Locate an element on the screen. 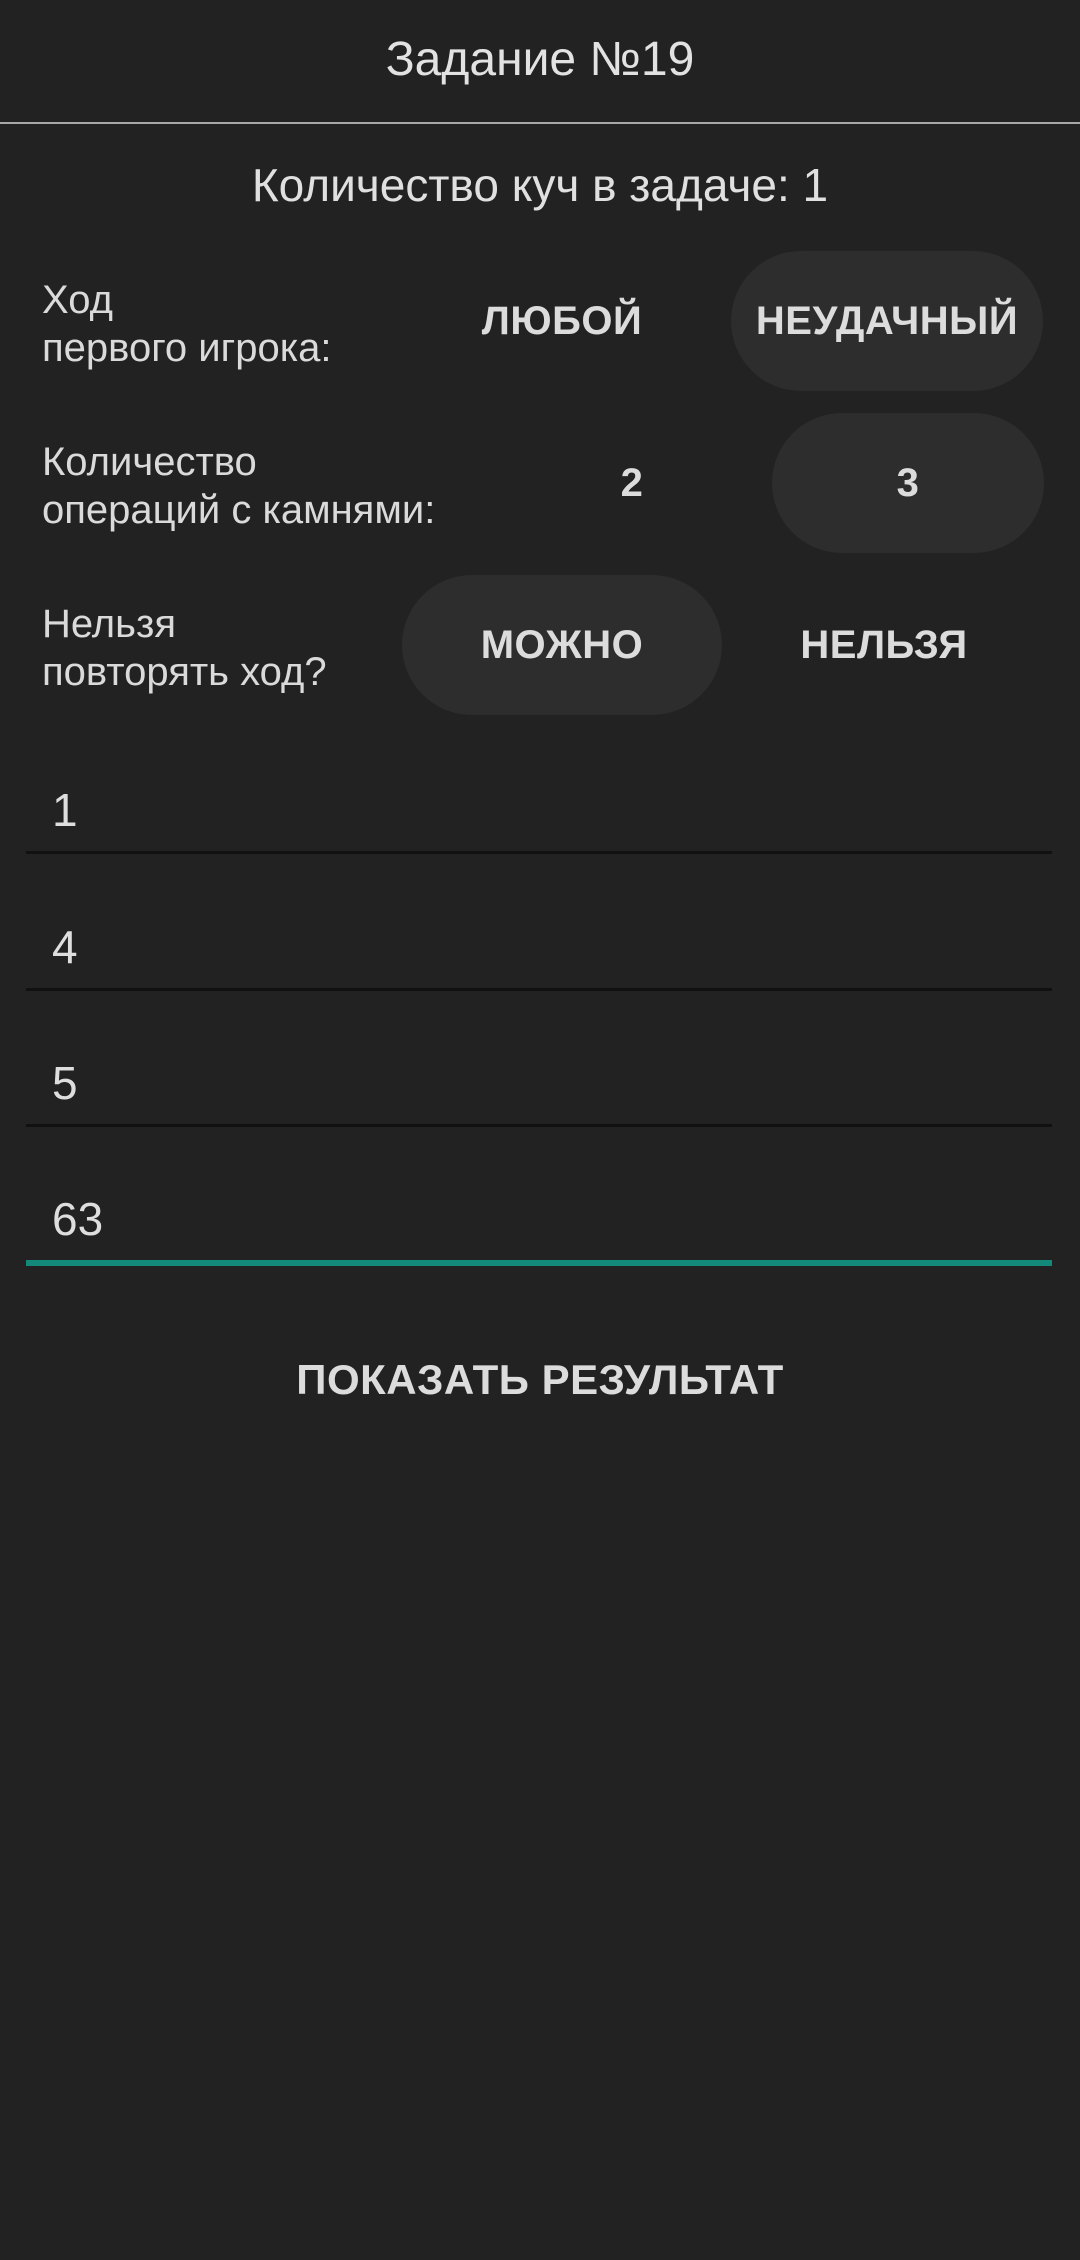 This screenshot has width=1080, height=2260. pile-input-4-field is located at coordinates (539, 1198).